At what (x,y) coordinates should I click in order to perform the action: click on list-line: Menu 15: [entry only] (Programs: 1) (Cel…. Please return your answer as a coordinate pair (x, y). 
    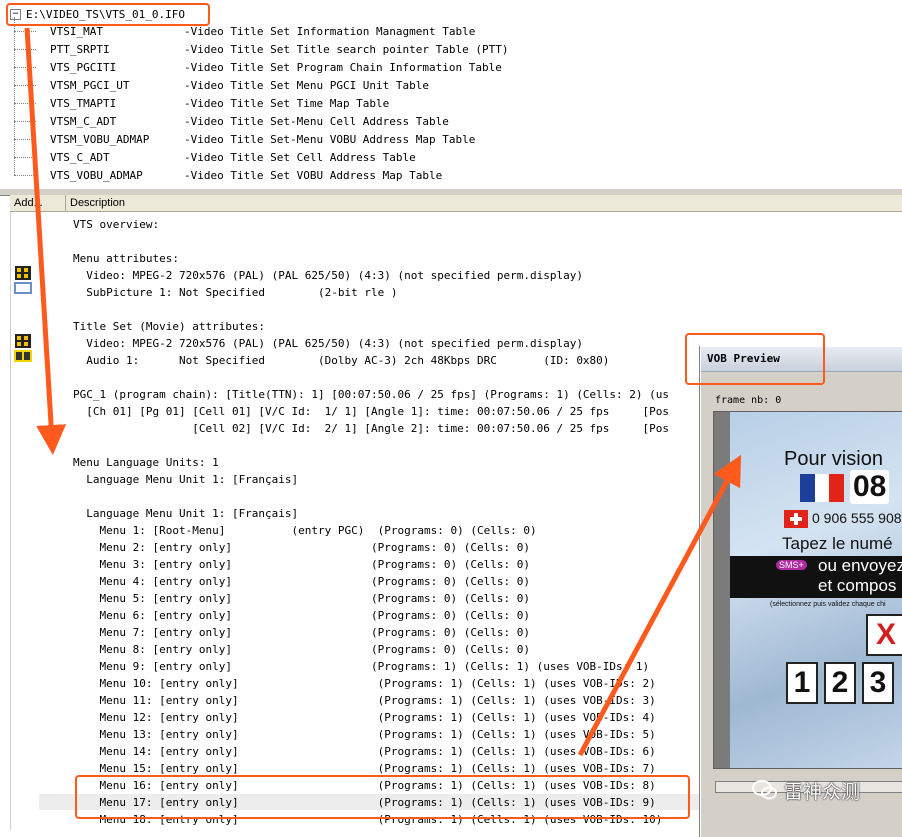
    Looking at the image, I should click on (364, 768).